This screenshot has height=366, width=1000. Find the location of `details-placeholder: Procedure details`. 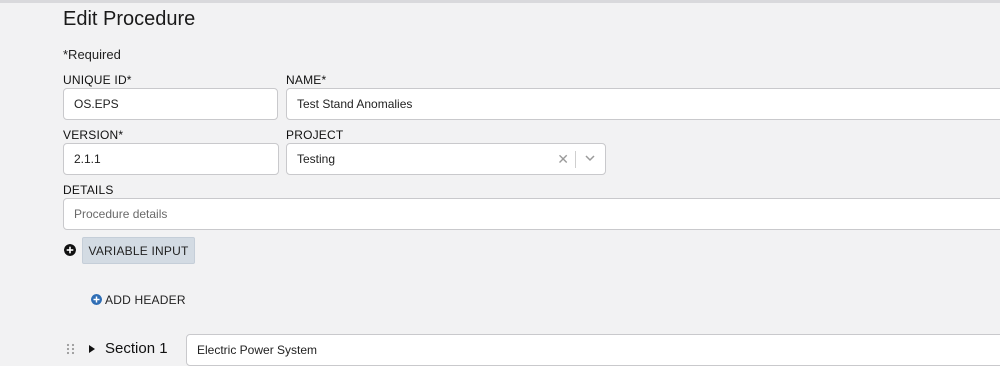

details-placeholder: Procedure details is located at coordinates (121, 214).